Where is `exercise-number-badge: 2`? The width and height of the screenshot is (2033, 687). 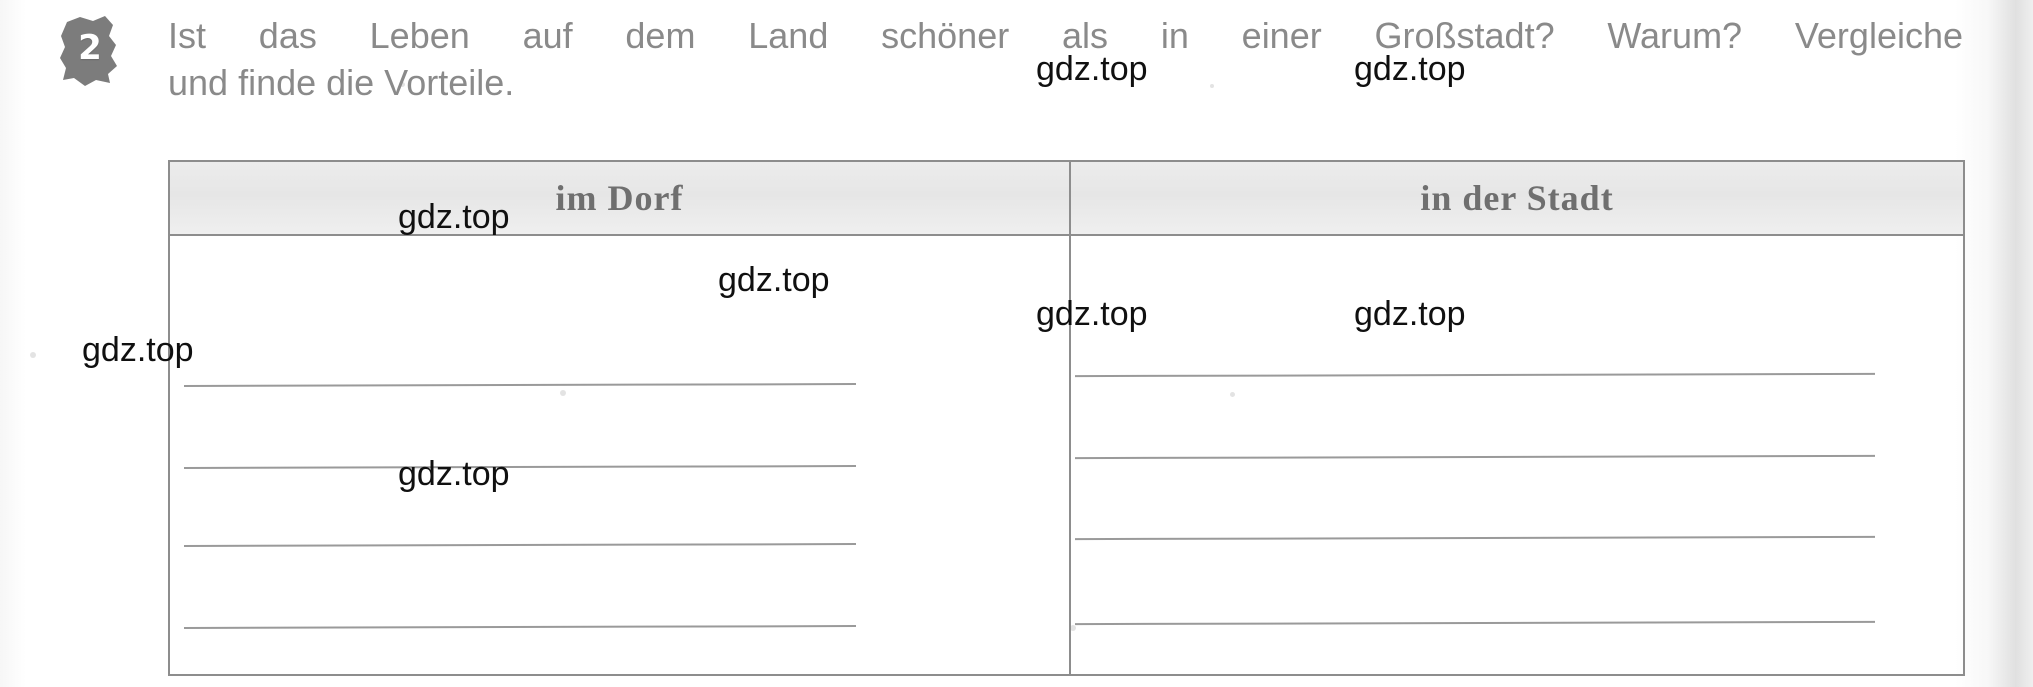
exercise-number-badge: 2 is located at coordinates (90, 51).